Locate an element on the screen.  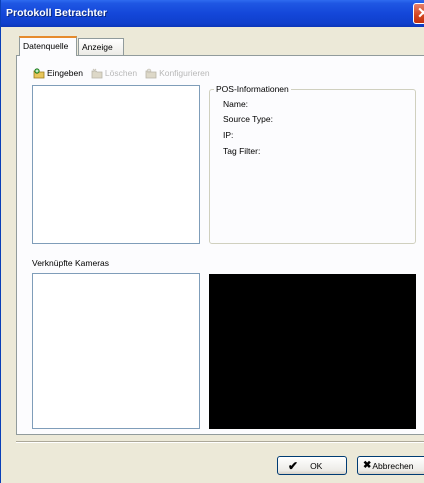
ok-label: OK is located at coordinates (316, 465).